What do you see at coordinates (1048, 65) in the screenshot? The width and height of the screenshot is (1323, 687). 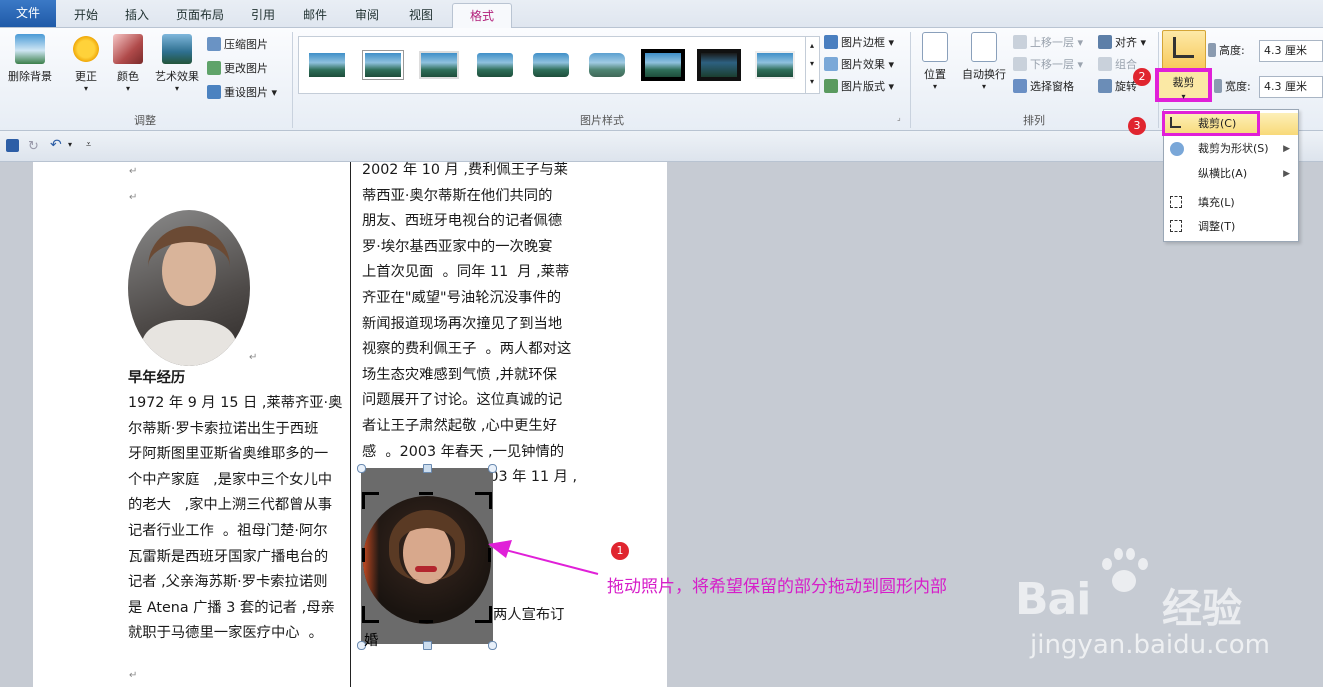 I see `send-backward-button: 下移一层 ▾` at bounding box center [1048, 65].